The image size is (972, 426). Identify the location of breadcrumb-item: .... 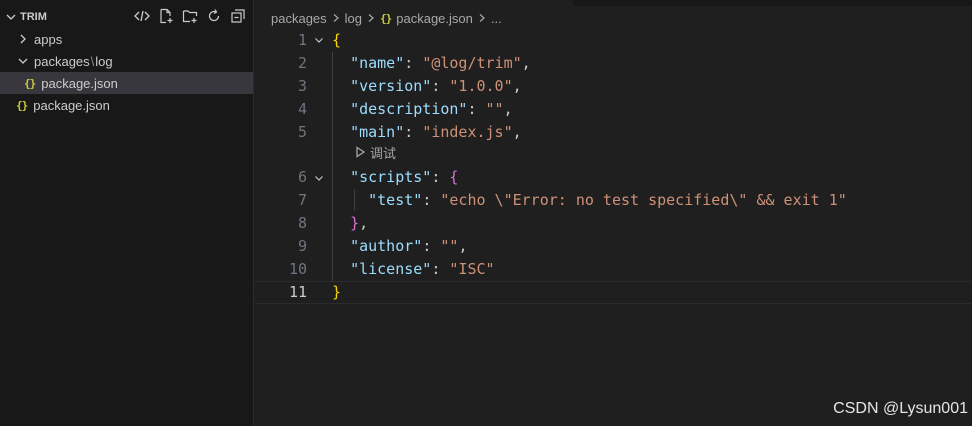
(496, 18).